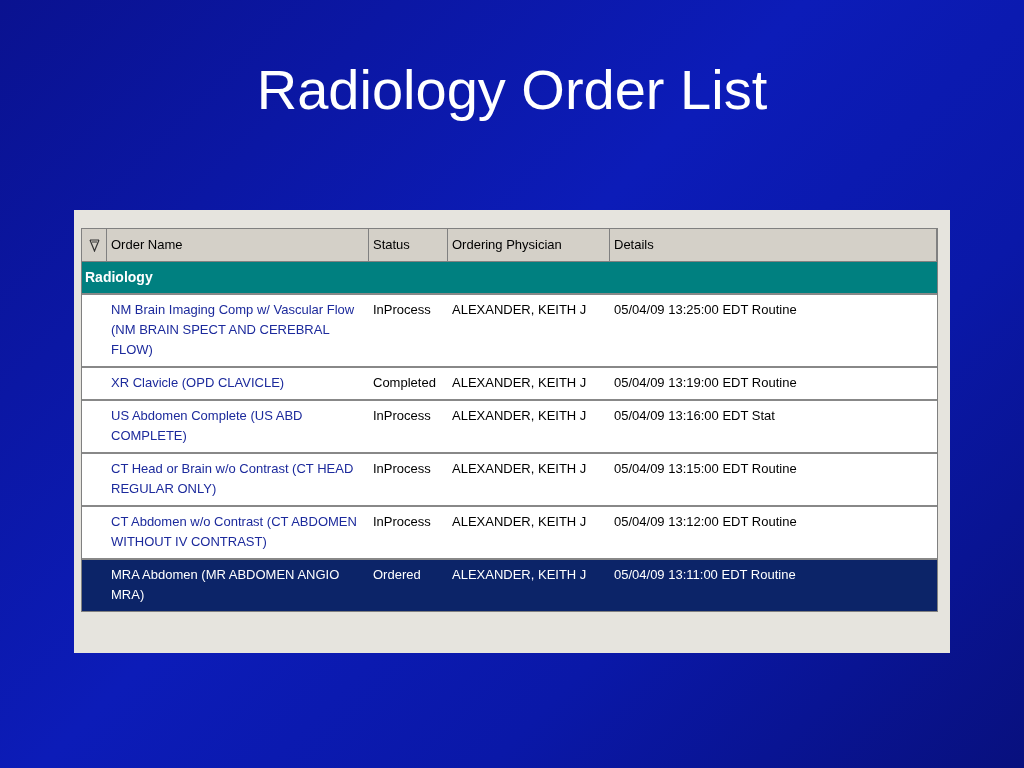 Image resolution: width=1024 pixels, height=768 pixels. What do you see at coordinates (705, 574) in the screenshot?
I see `table-cell: 05/04/09 13:11:00 EDT Routine` at bounding box center [705, 574].